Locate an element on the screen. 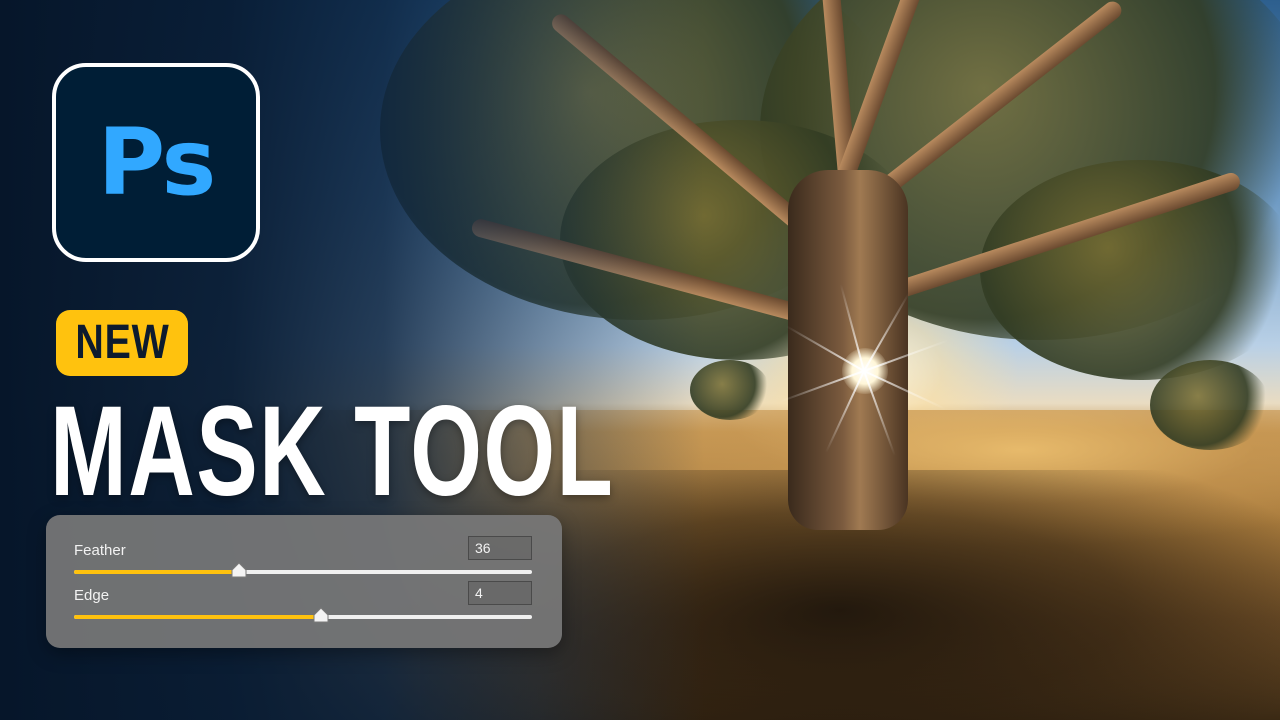  headline-title: MASK TOOL is located at coordinates (332, 451).